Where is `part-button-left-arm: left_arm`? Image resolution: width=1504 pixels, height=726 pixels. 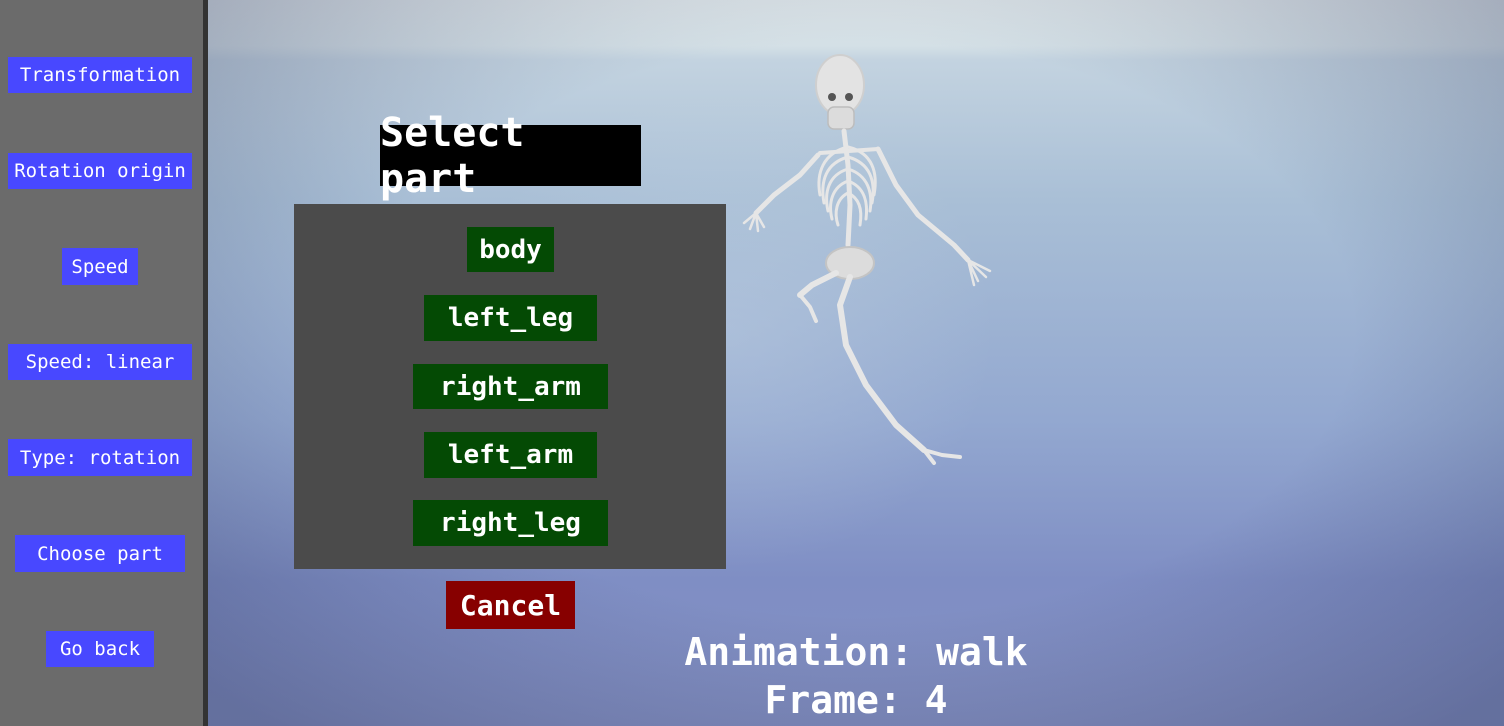 part-button-left-arm: left_arm is located at coordinates (510, 455).